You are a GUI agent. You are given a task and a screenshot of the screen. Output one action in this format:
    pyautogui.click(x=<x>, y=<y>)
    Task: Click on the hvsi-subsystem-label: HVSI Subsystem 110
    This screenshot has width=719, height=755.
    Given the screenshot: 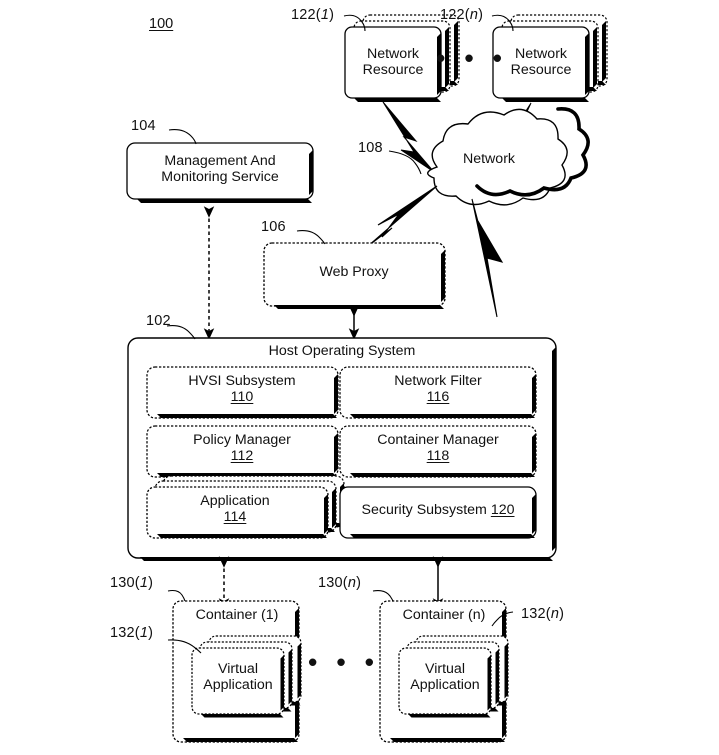 What is the action you would take?
    pyautogui.click(x=242, y=389)
    